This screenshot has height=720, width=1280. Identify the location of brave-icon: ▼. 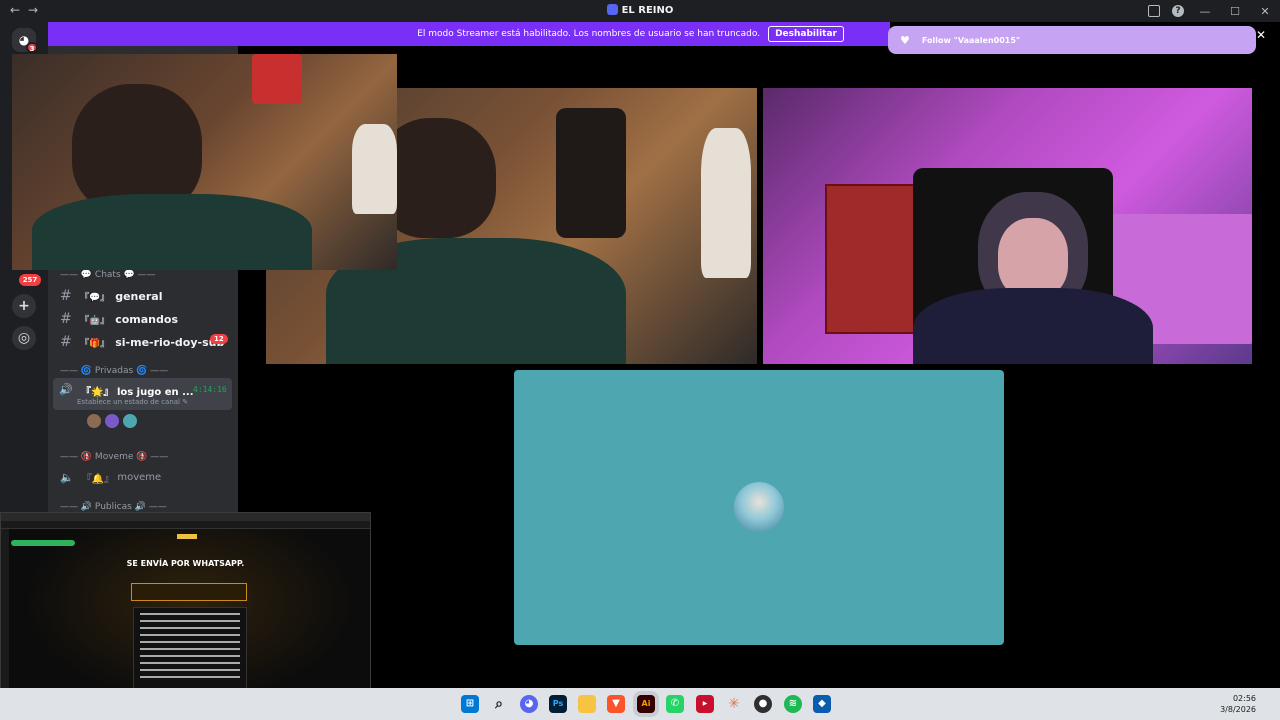
(616, 704).